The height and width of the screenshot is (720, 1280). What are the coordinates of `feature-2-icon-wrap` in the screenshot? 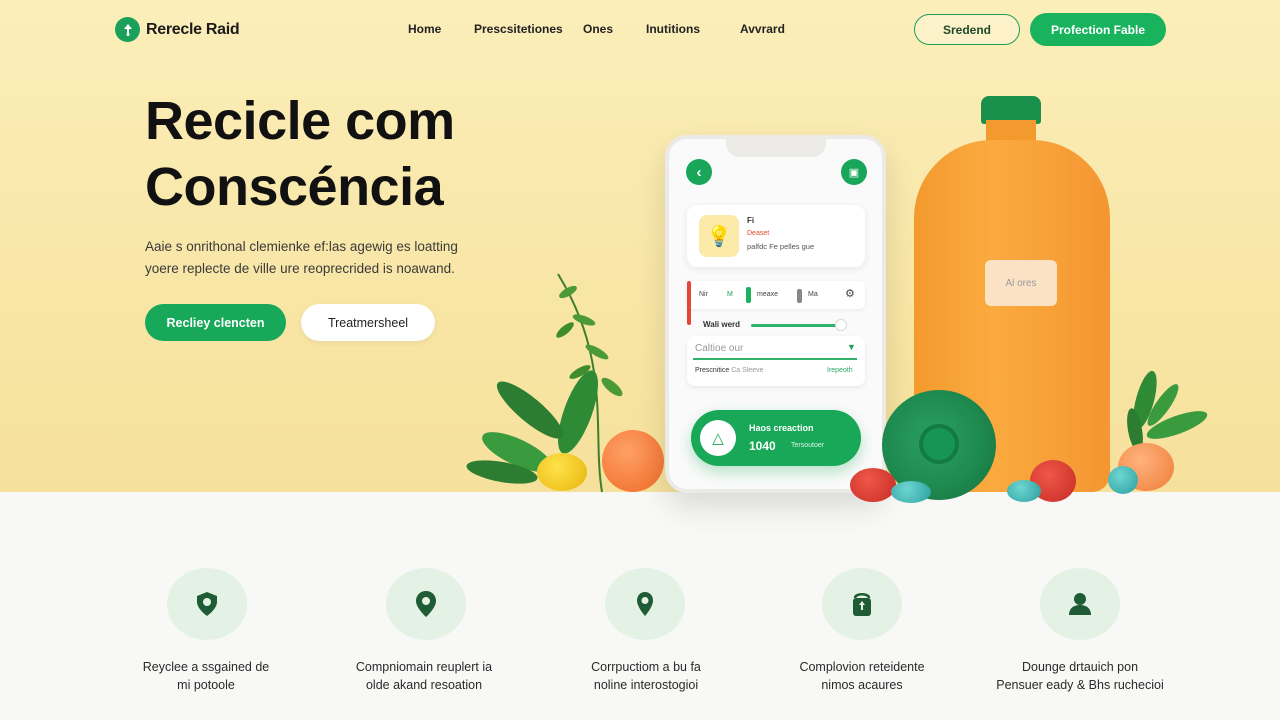 It's located at (426, 604).